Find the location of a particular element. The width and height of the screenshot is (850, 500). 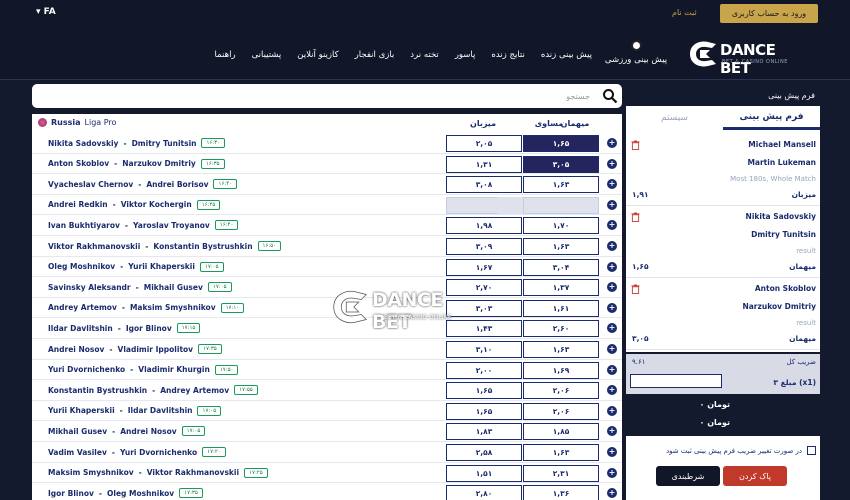

search-bar is located at coordinates (327, 96).